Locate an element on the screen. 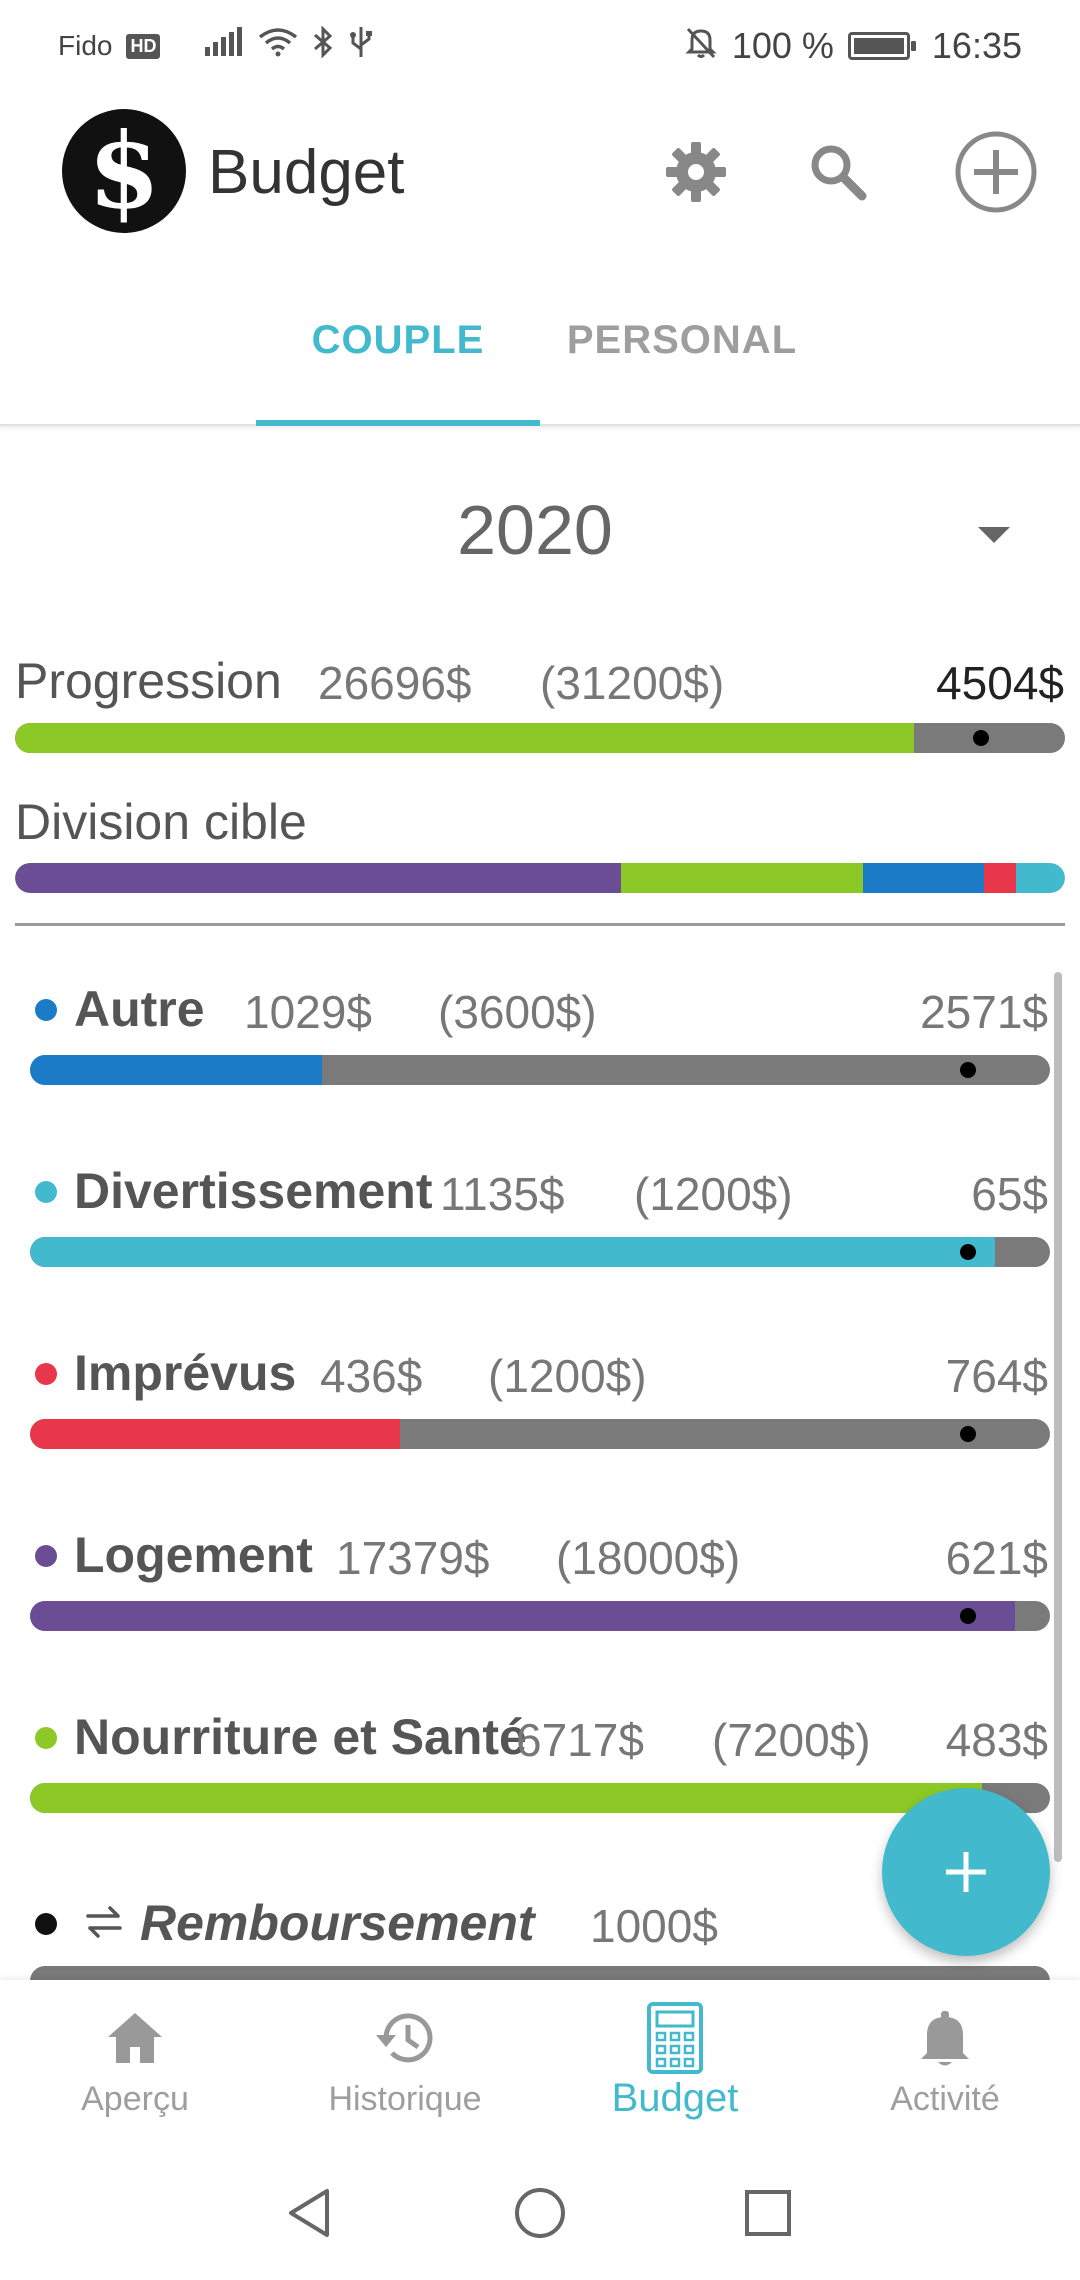 This screenshot has width=1080, height=2280. back-icon is located at coordinates (309, 2213).